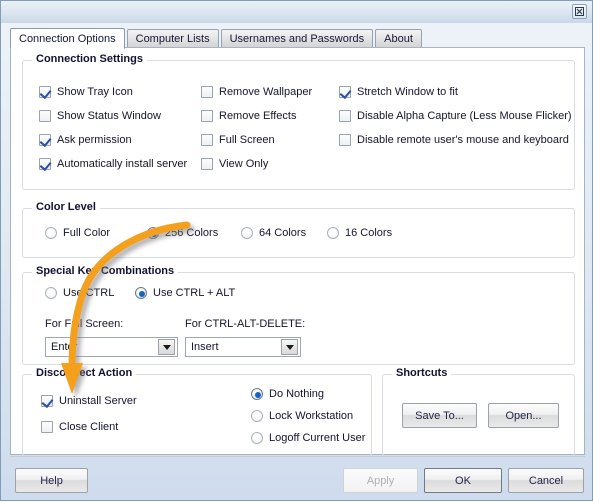  I want to click on checkbox-stretch-window-to-fit: Stretch Window to fit, so click(398, 92).